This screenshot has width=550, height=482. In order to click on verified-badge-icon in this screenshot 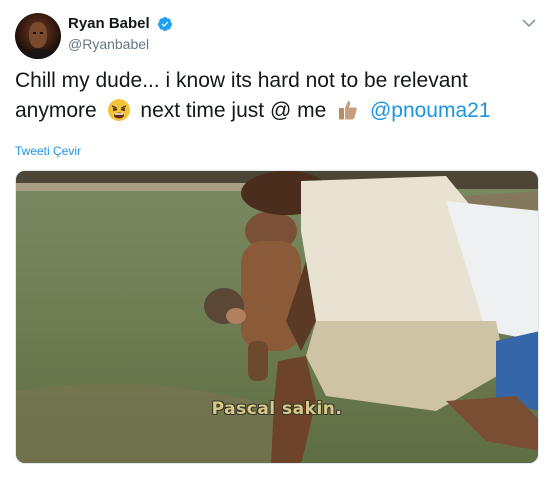, I will do `click(165, 23)`.